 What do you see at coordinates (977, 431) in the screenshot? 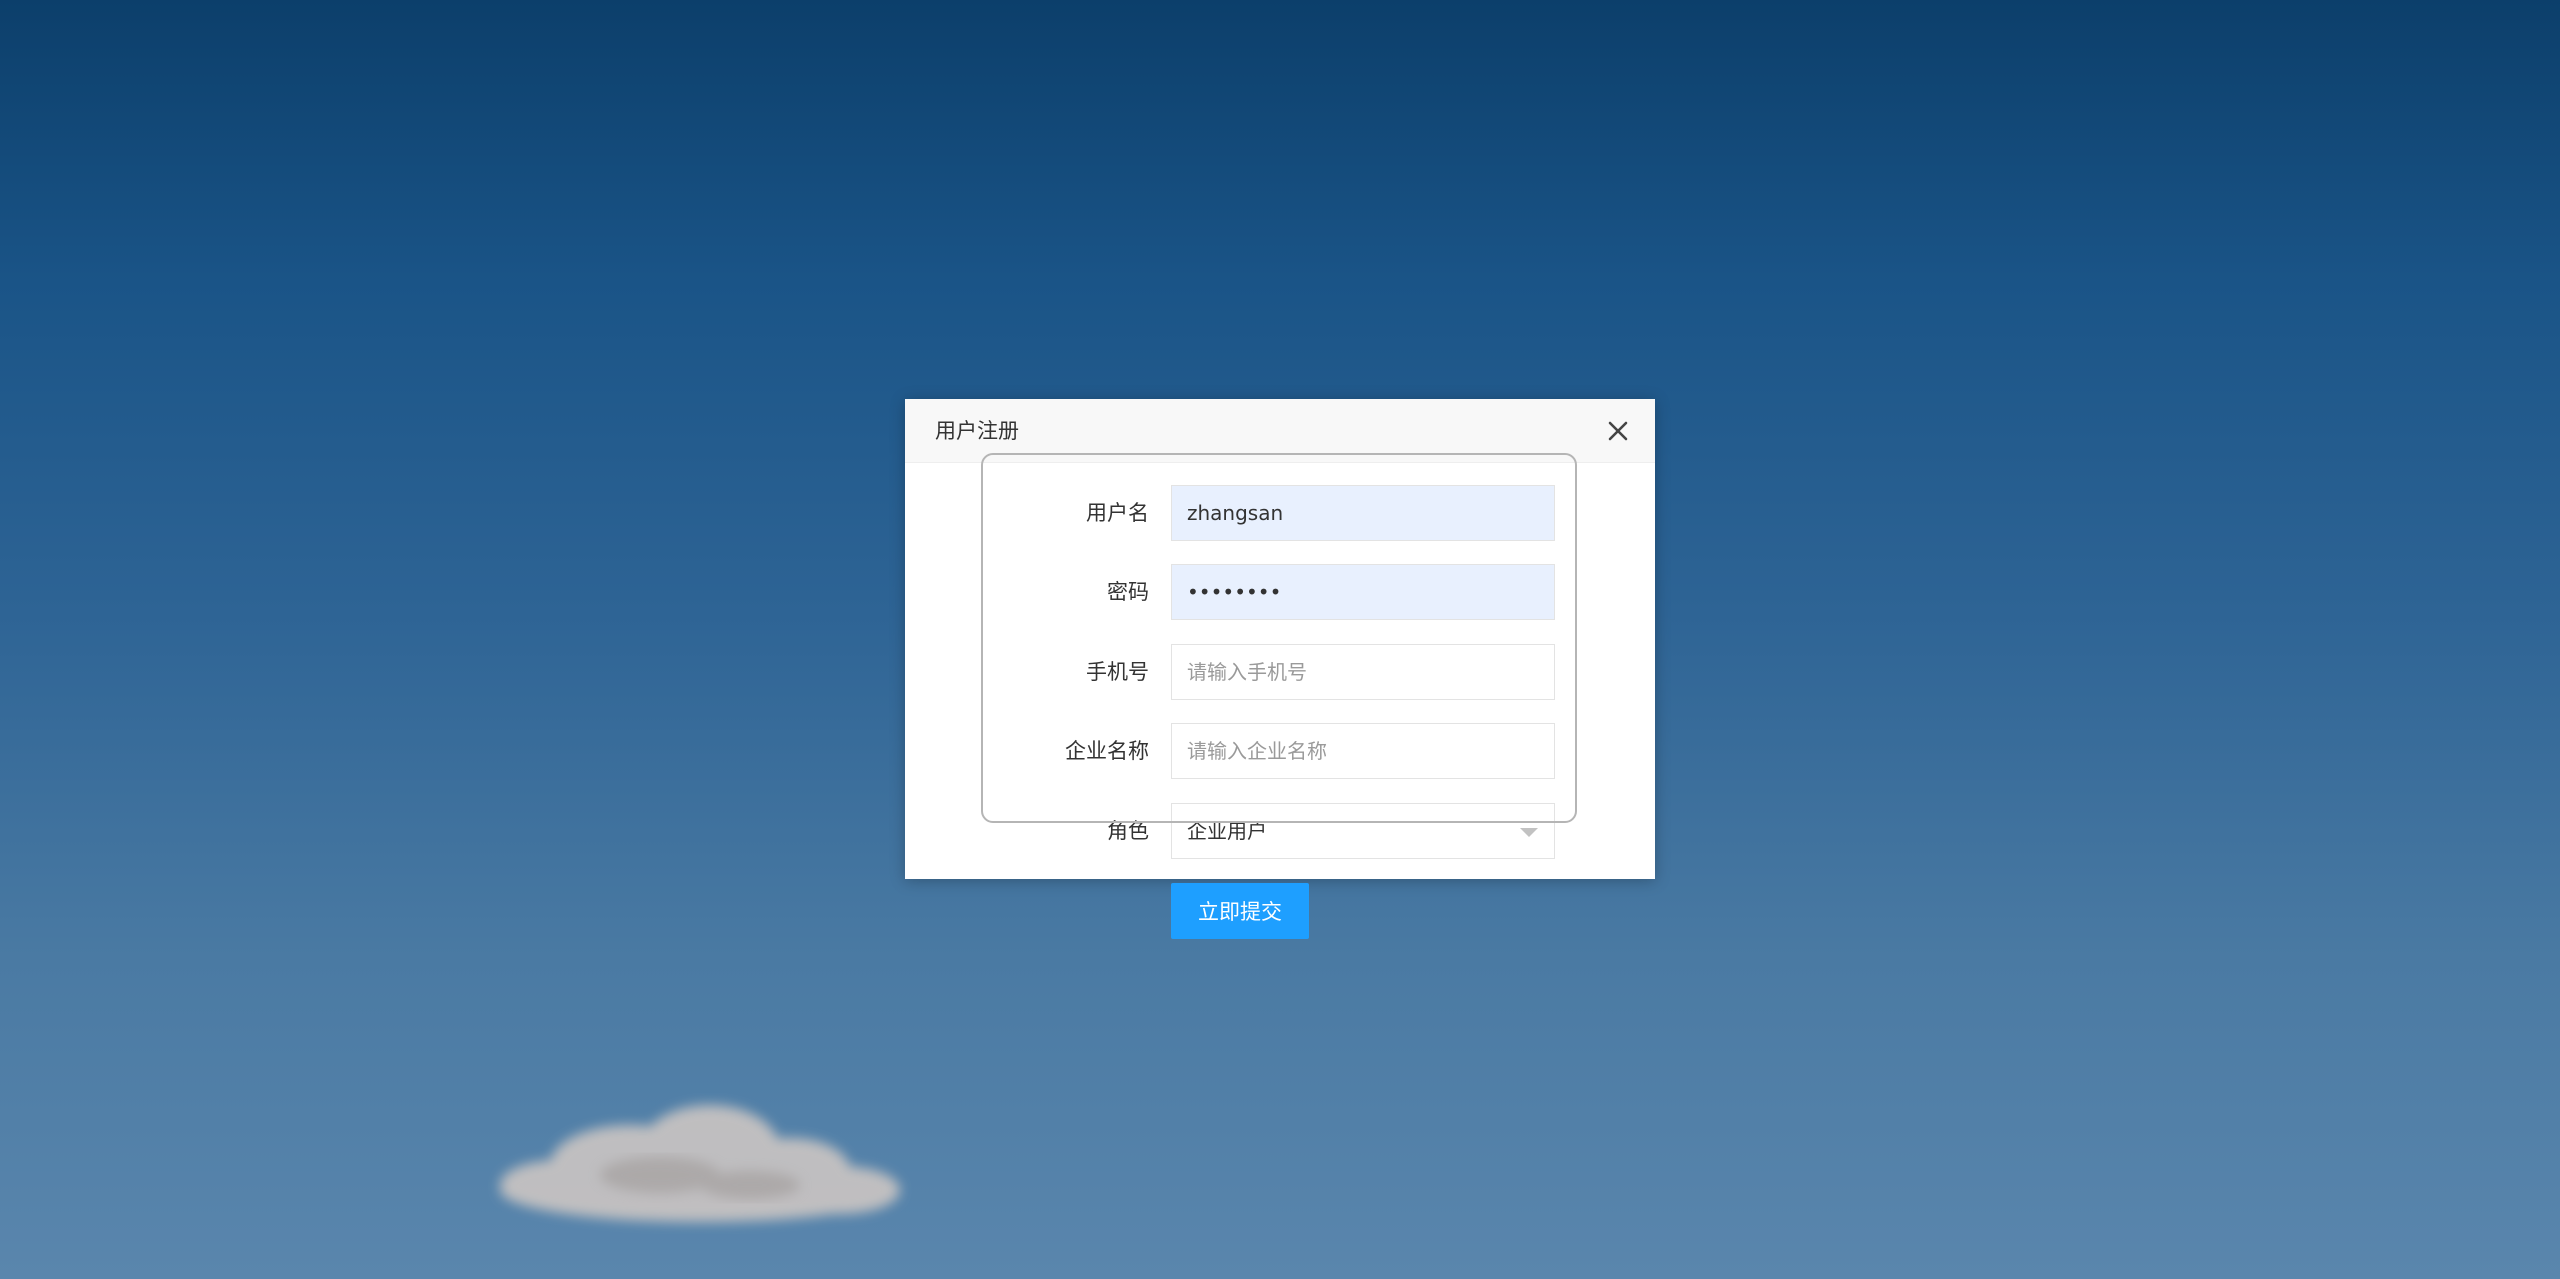
I see `dialog-title: 用户注册` at bounding box center [977, 431].